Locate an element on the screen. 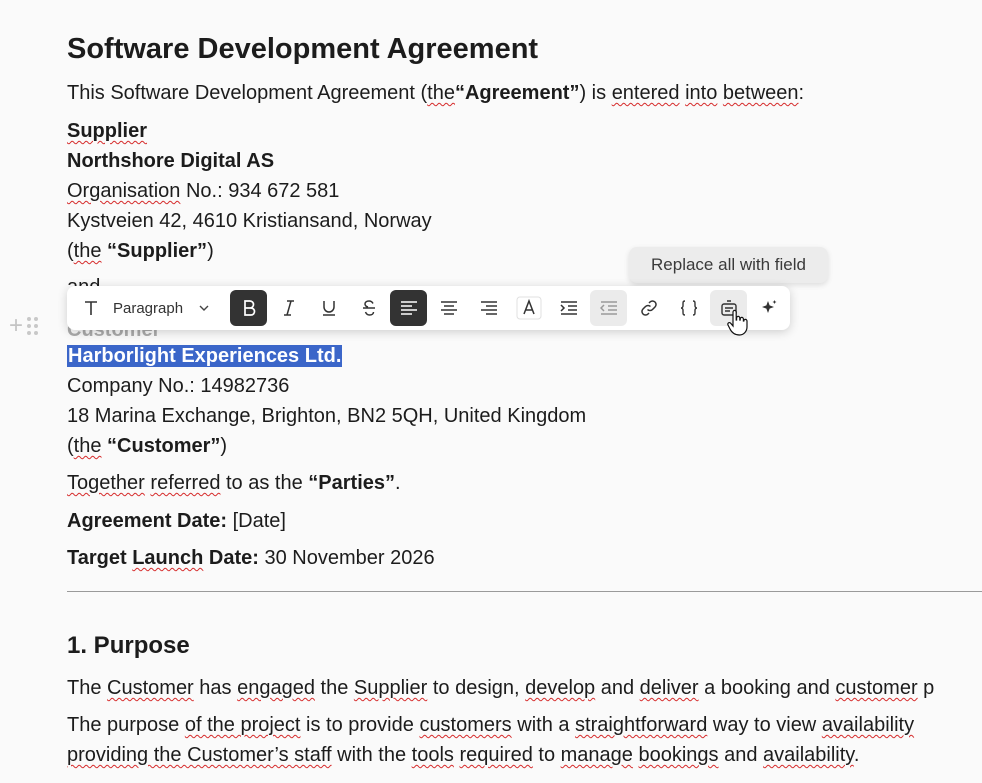  align-left-icon is located at coordinates (408, 308).